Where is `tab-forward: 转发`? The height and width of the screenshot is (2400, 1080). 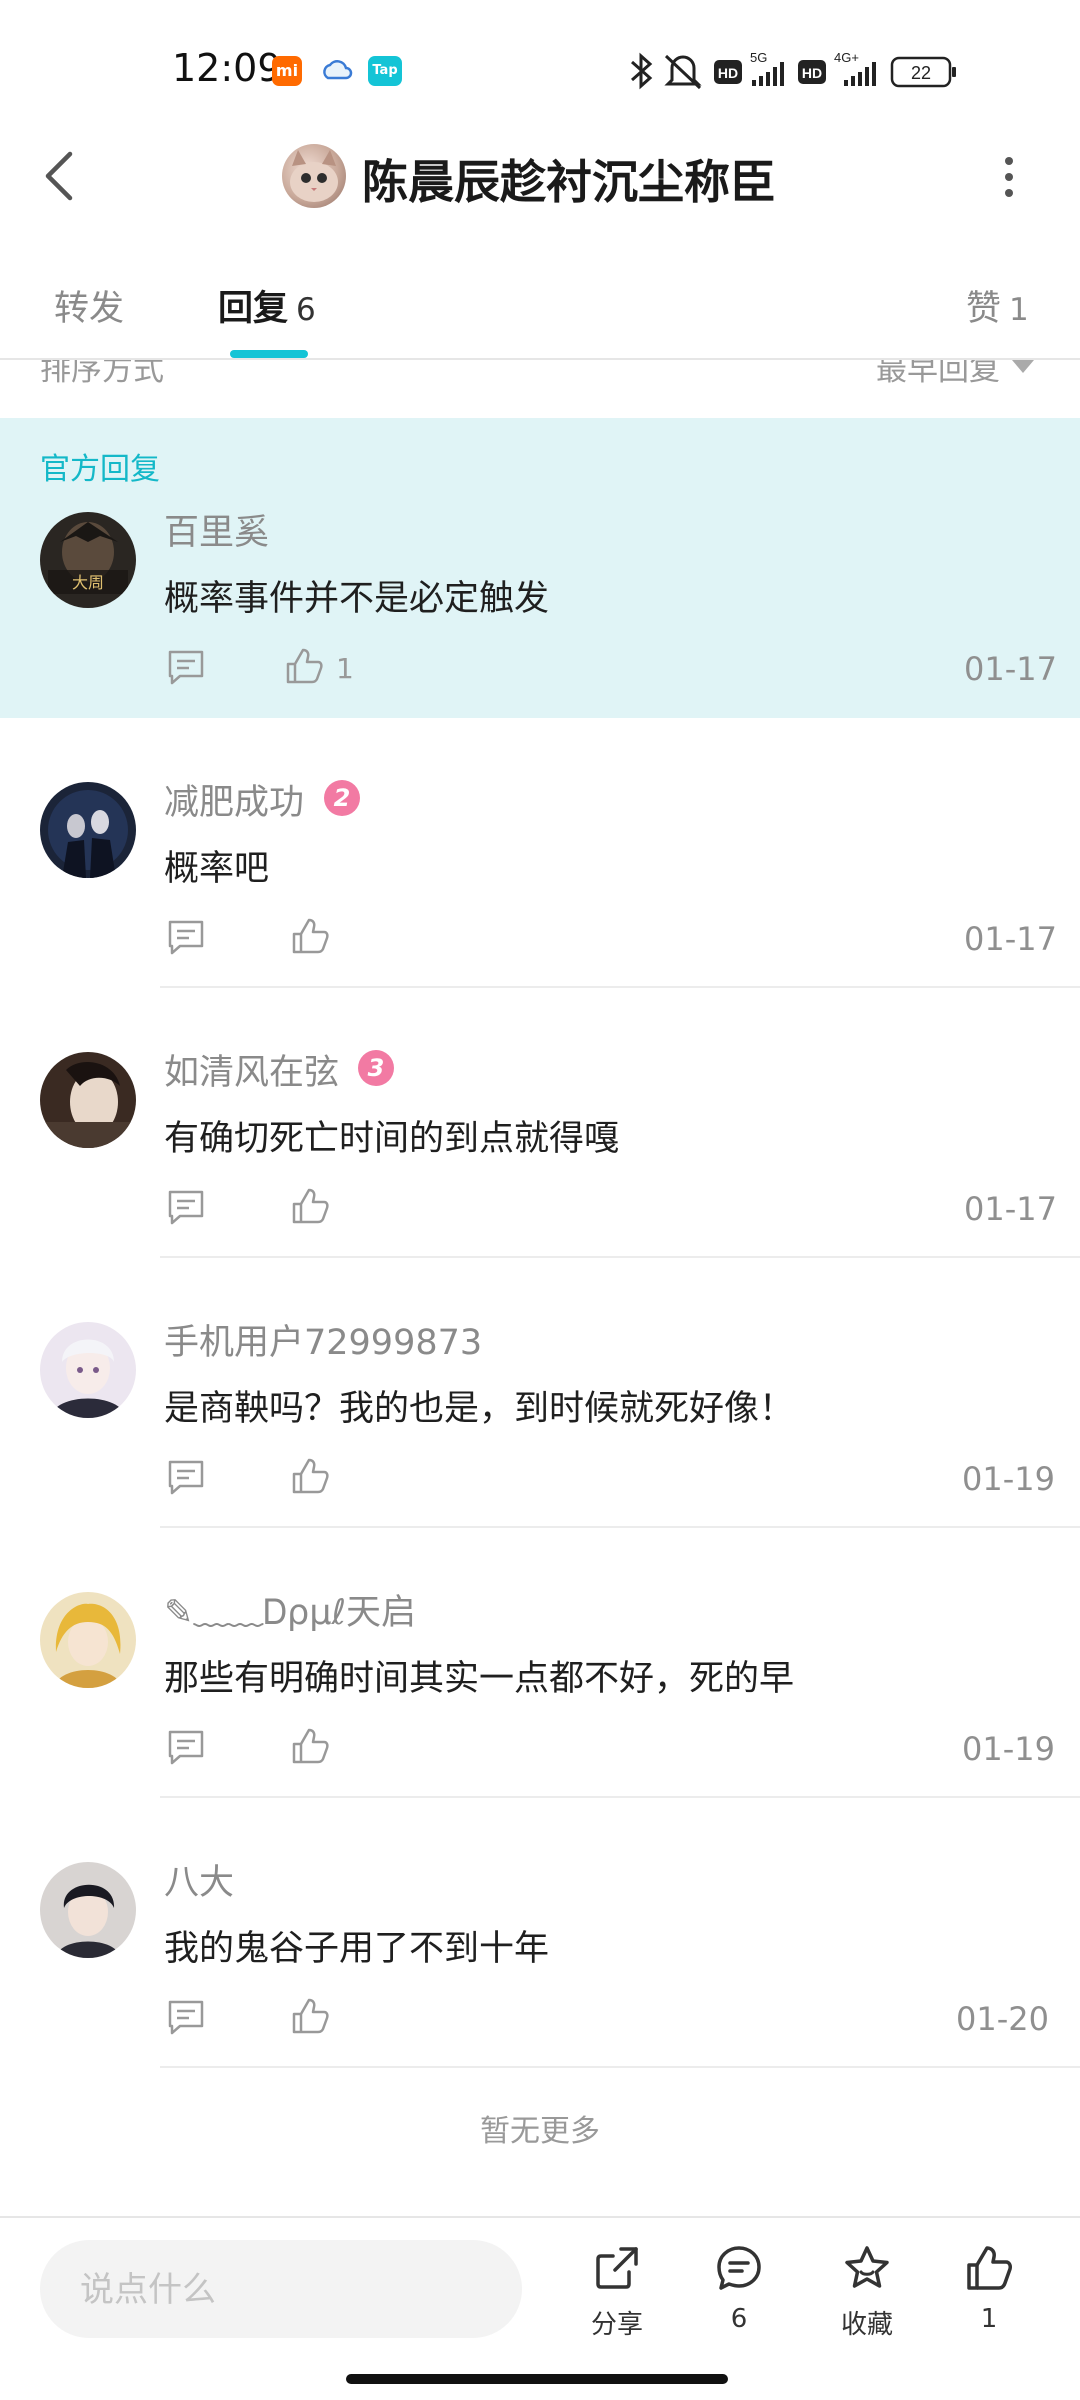
tab-forward: 转发 is located at coordinates (89, 305).